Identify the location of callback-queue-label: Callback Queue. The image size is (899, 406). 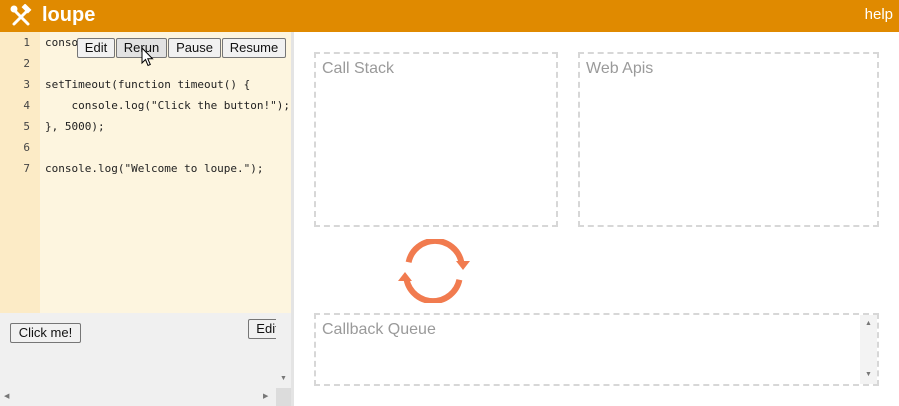
(379, 329).